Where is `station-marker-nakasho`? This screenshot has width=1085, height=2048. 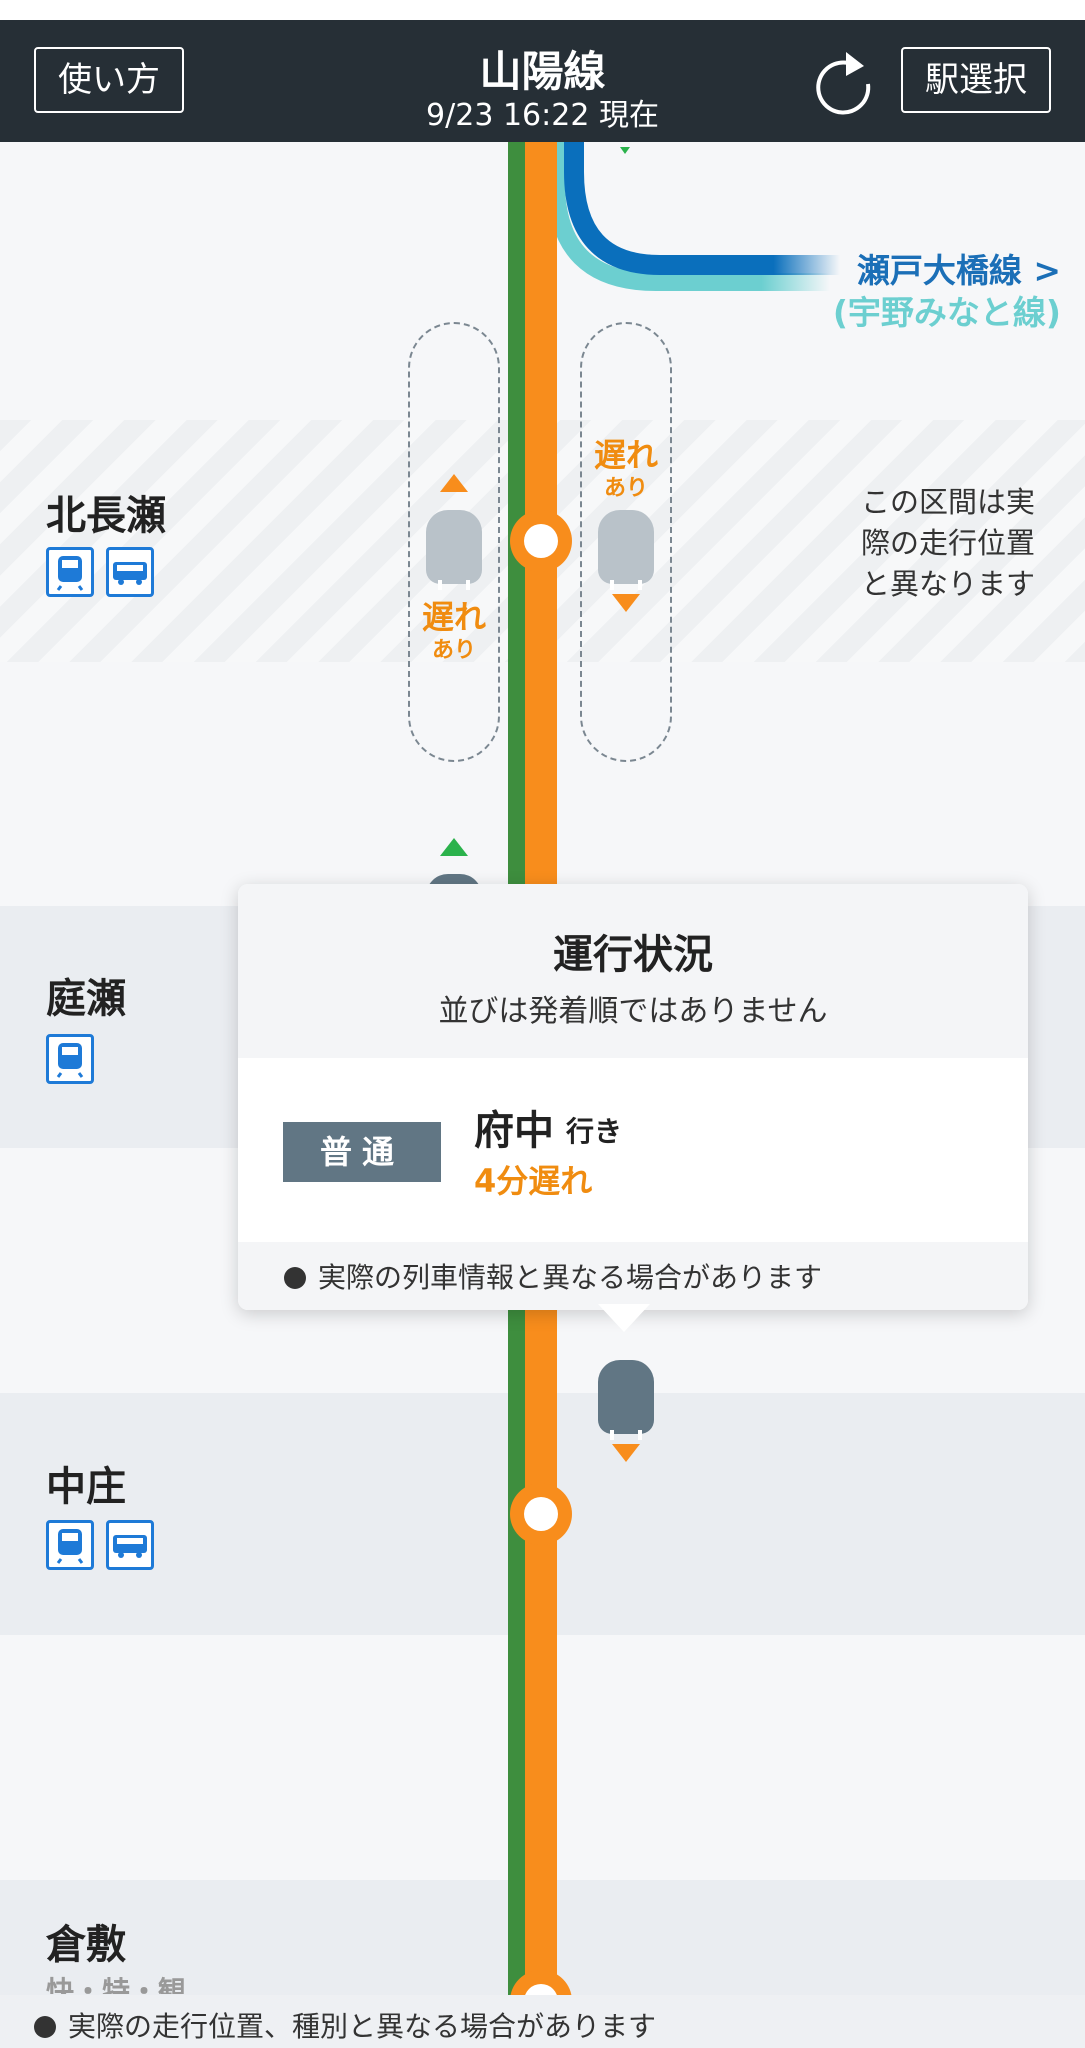 station-marker-nakasho is located at coordinates (541, 1514).